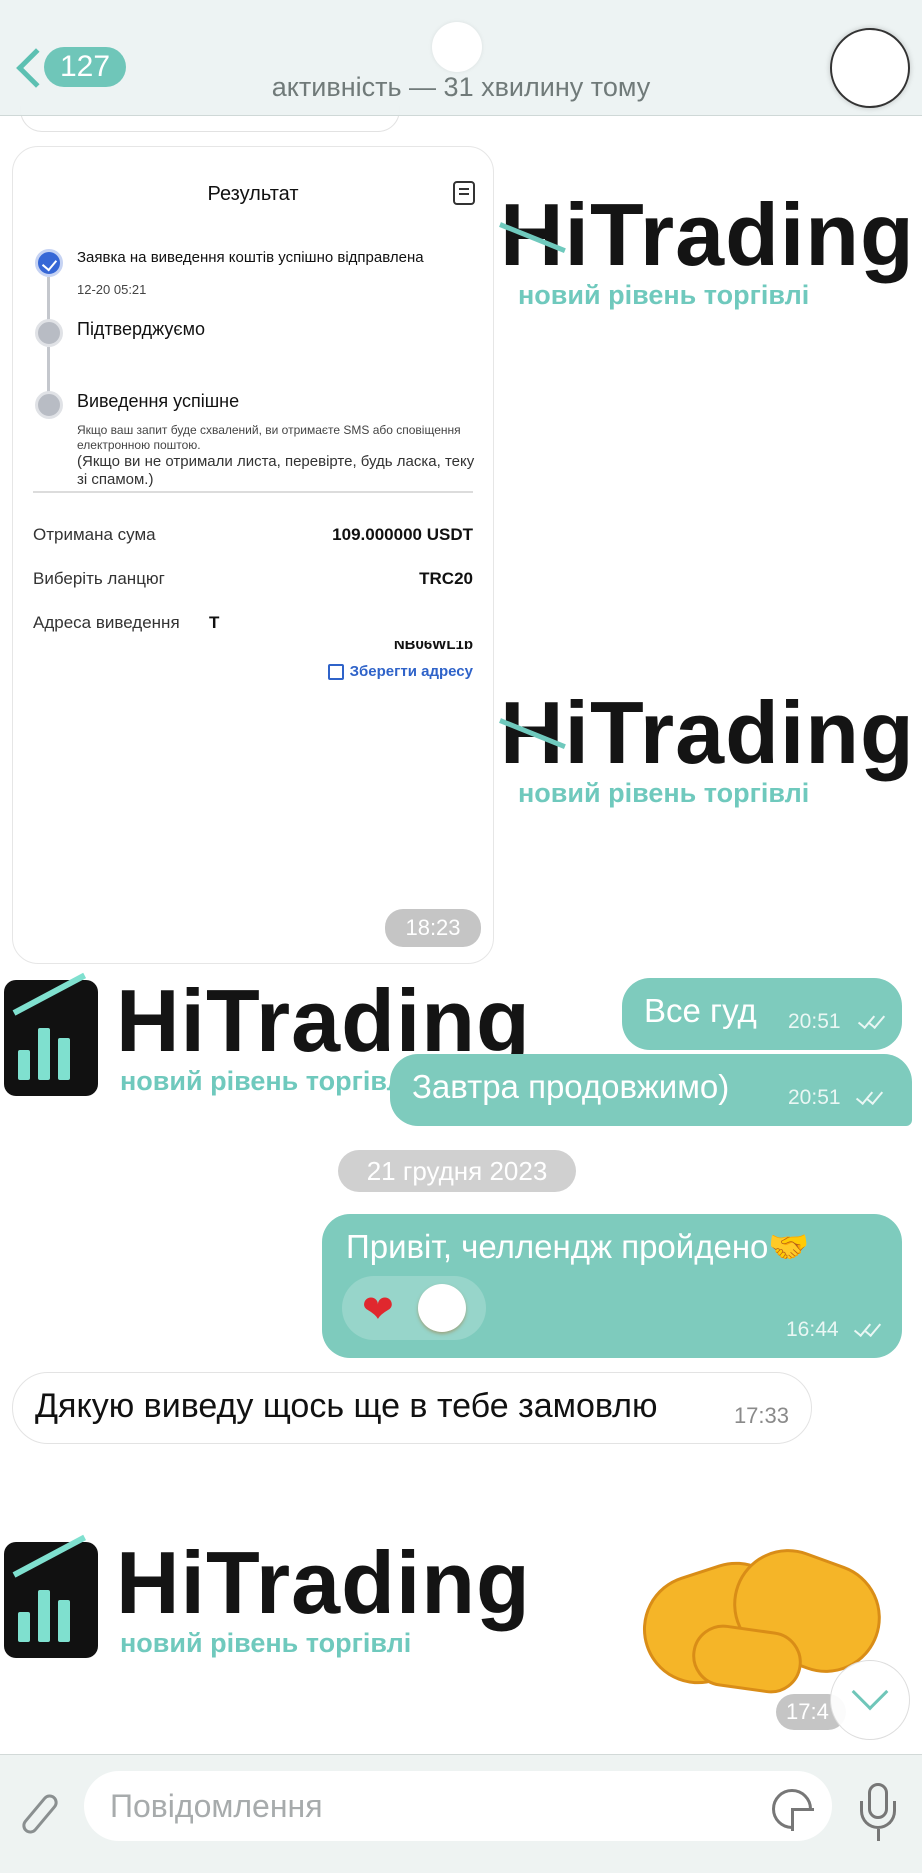 Image resolution: width=922 pixels, height=1873 pixels. What do you see at coordinates (578, 1246) in the screenshot?
I see `message-text: Привіт, челлендж пройдено🤝` at bounding box center [578, 1246].